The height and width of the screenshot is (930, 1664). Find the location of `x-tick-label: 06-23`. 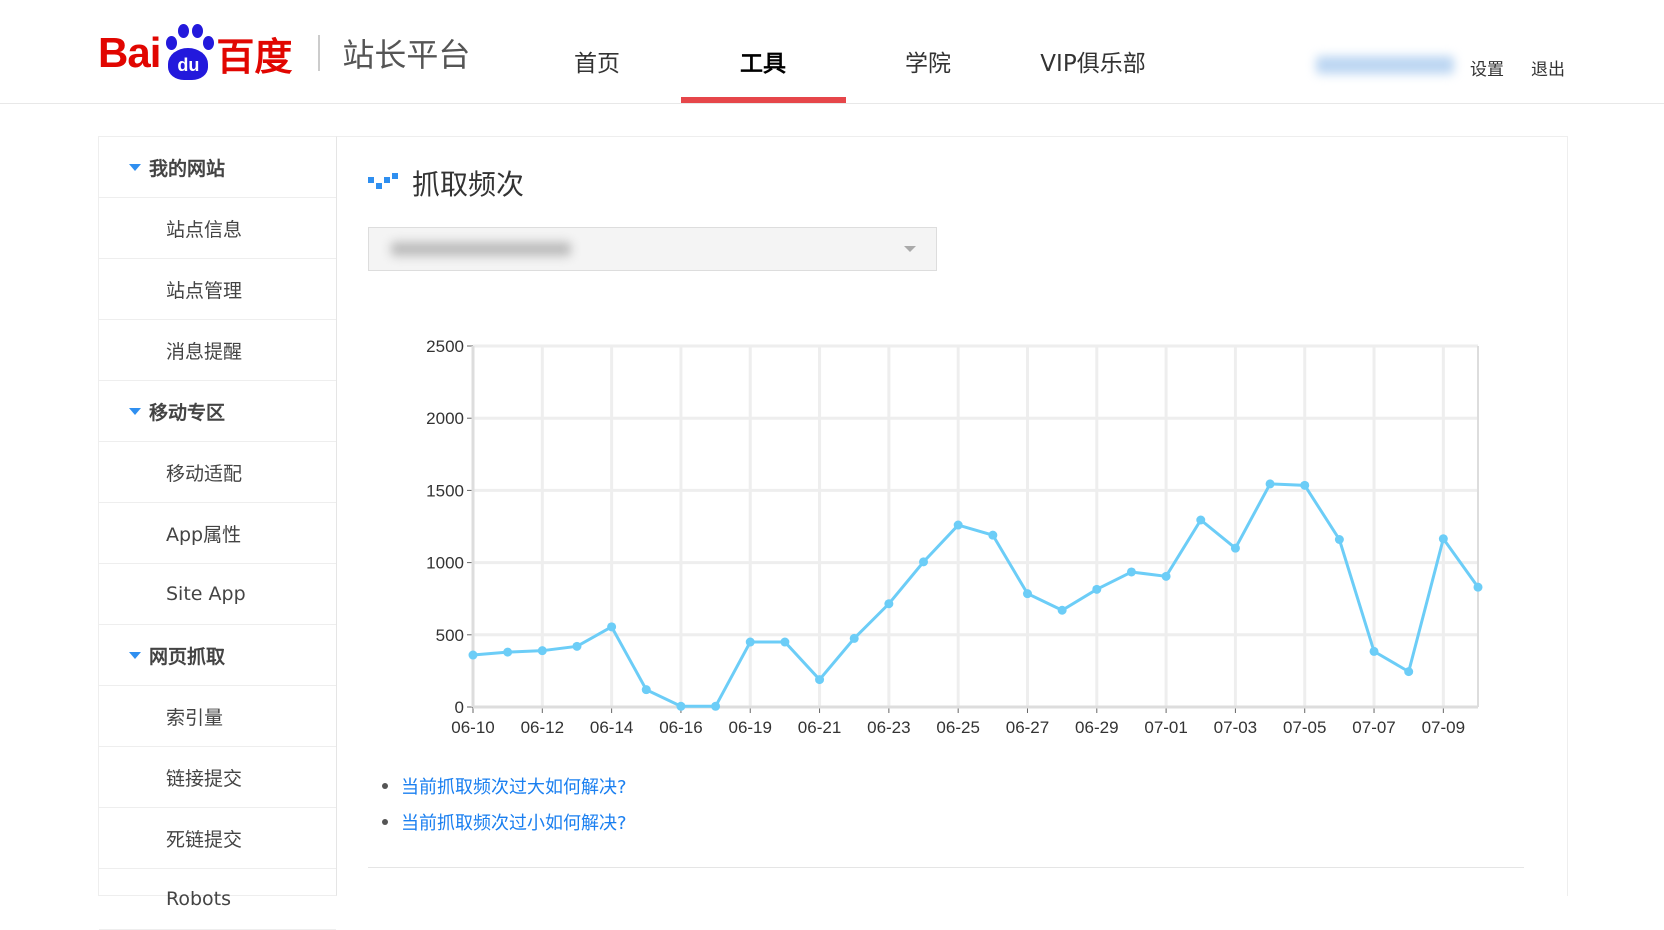

x-tick-label: 06-23 is located at coordinates (888, 727).